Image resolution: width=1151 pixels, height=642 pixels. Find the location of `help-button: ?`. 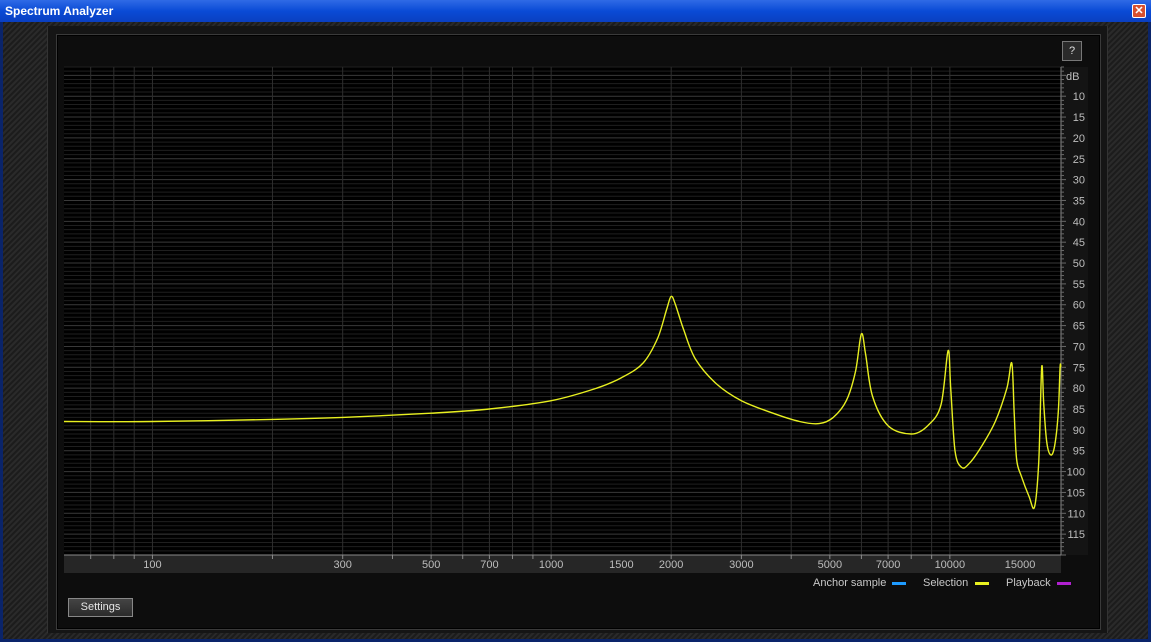

help-button: ? is located at coordinates (1072, 51).